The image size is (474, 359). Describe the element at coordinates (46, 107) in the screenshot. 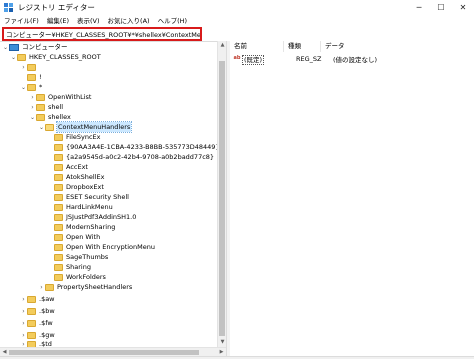

I see `tree-node-shell: › shell` at that location.